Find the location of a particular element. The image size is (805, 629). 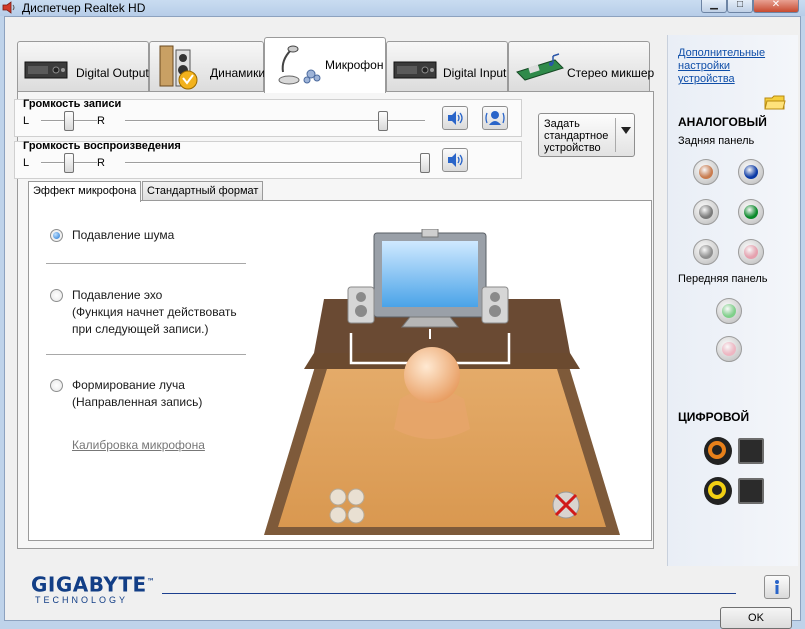

minimize-icon: ▁ is located at coordinates (714, 5).